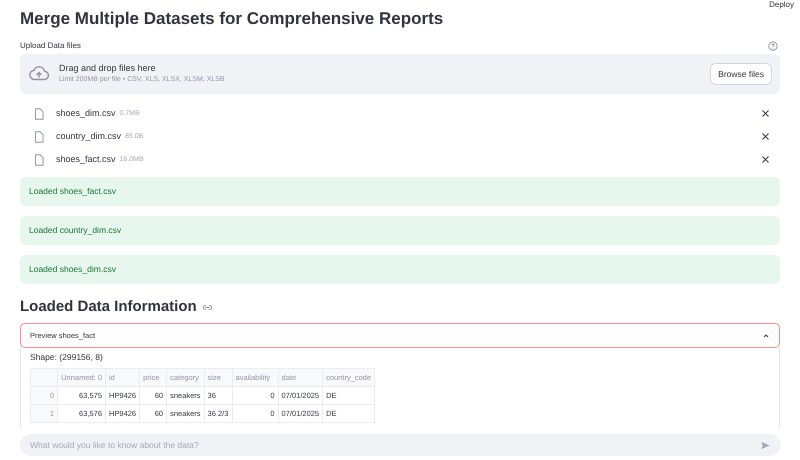 Image resolution: width=800 pixels, height=460 pixels. Describe the element at coordinates (89, 136) in the screenshot. I see `file-name: country_dim.csv` at that location.